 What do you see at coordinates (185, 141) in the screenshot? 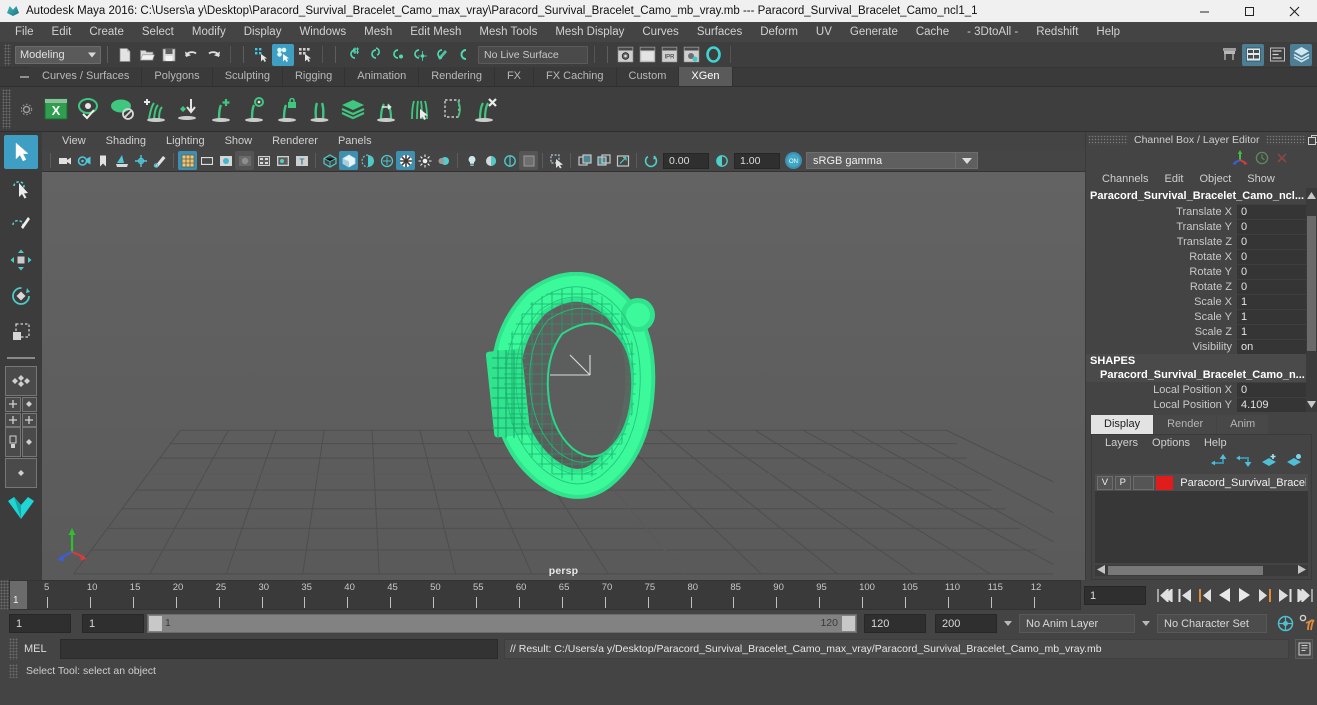
I see `viewport-menu-lighting: Lighting` at bounding box center [185, 141].